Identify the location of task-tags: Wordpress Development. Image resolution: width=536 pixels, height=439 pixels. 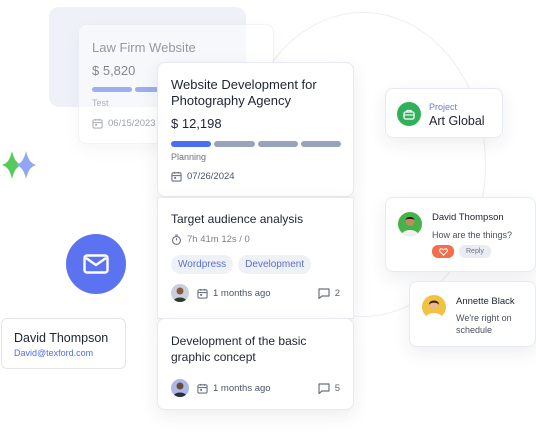
(241, 264).